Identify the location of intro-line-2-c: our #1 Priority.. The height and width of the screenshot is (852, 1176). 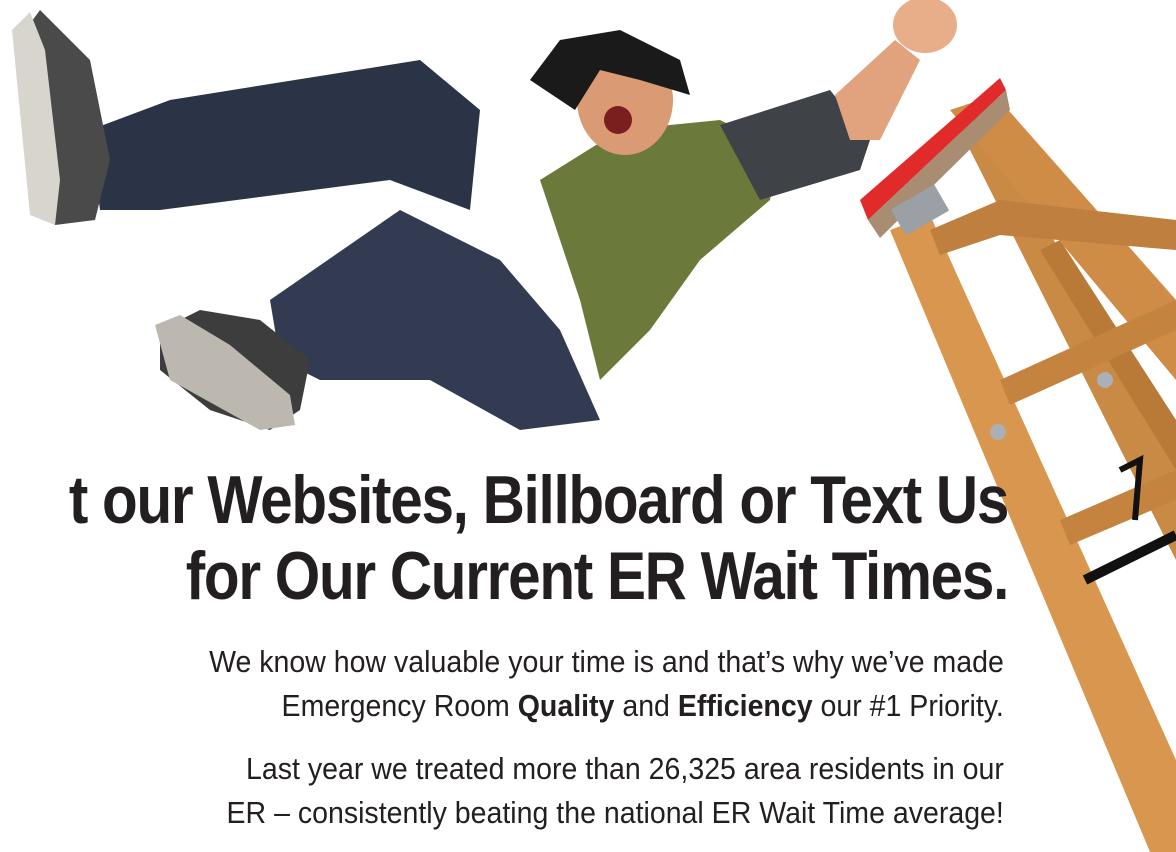
(908, 705).